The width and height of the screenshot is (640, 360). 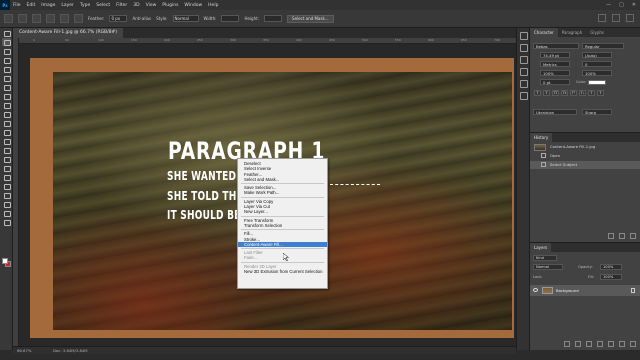 What do you see at coordinates (611, 267) in the screenshot?
I see `opacity-input: 100%` at bounding box center [611, 267].